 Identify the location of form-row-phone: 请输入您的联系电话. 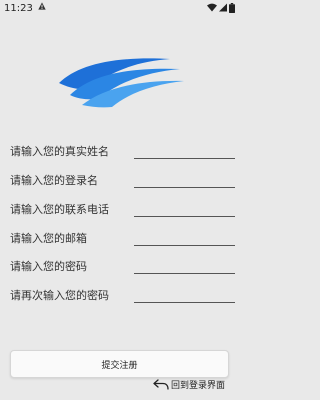
(122, 209).